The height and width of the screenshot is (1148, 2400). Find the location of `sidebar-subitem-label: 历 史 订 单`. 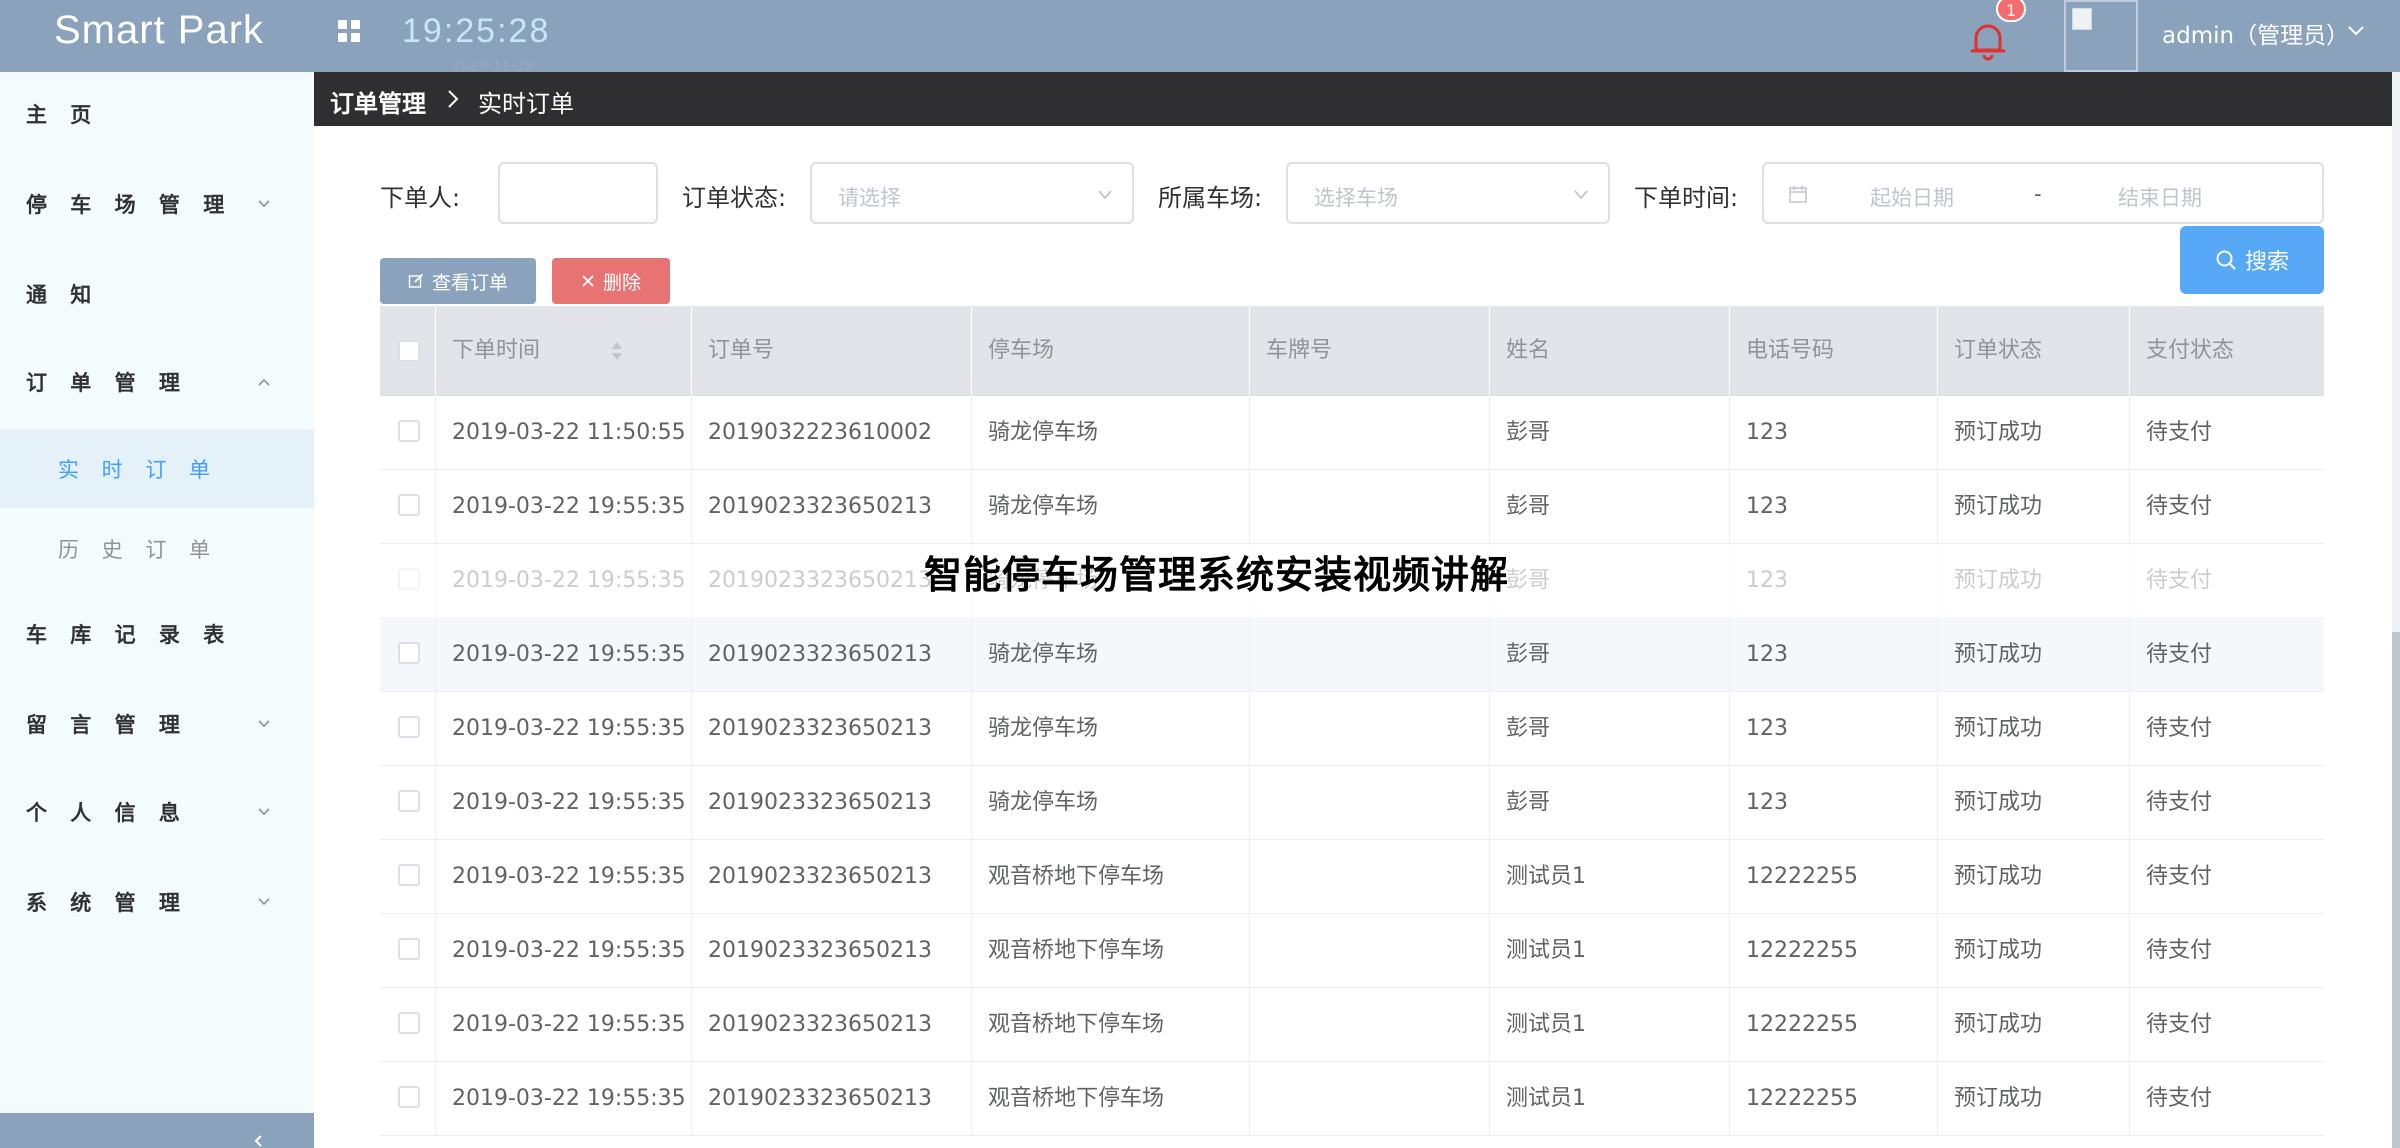

sidebar-subitem-label: 历 史 订 单 is located at coordinates (138, 550).